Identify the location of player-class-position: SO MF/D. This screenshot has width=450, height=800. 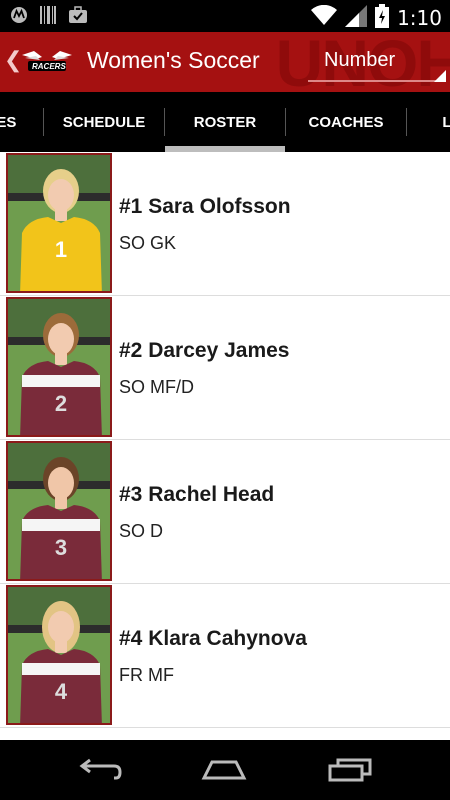
(156, 387).